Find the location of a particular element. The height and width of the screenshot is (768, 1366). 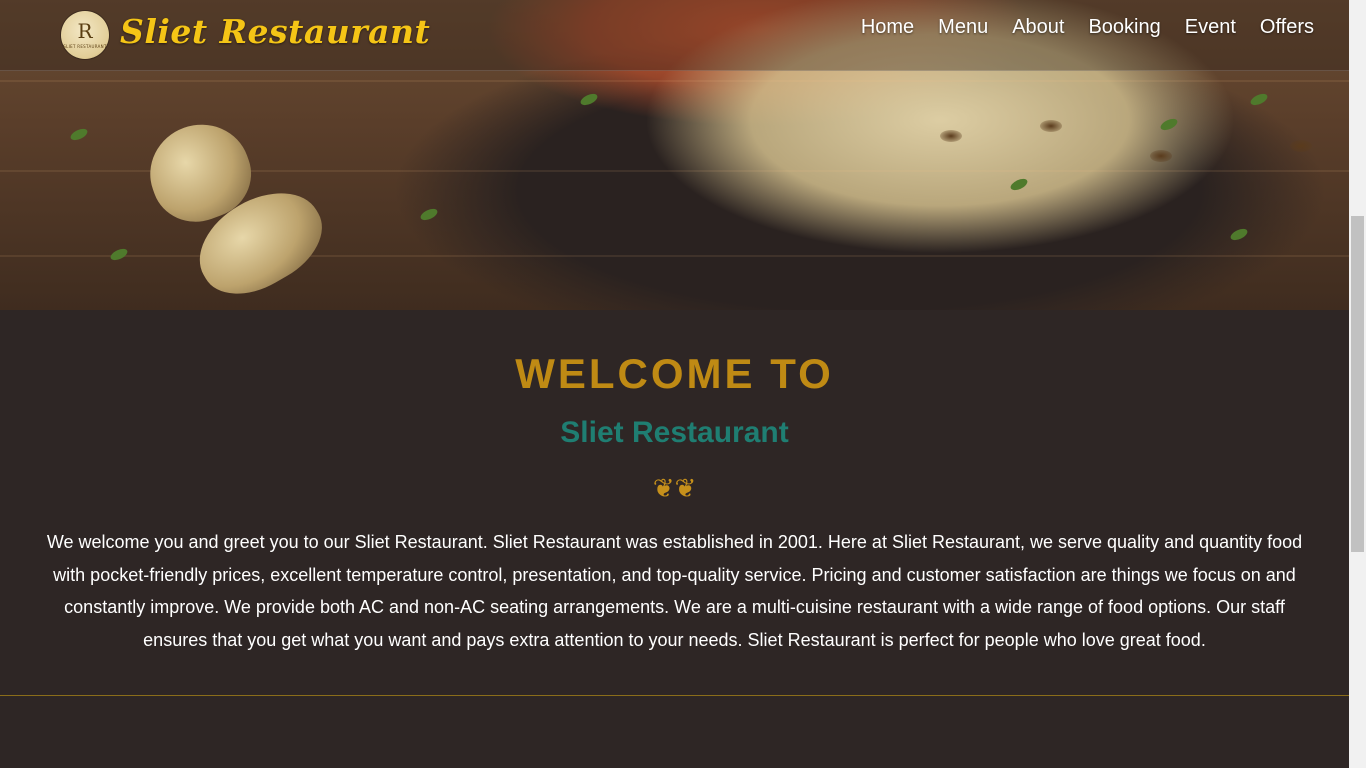

nav-about: About is located at coordinates (1038, 27).